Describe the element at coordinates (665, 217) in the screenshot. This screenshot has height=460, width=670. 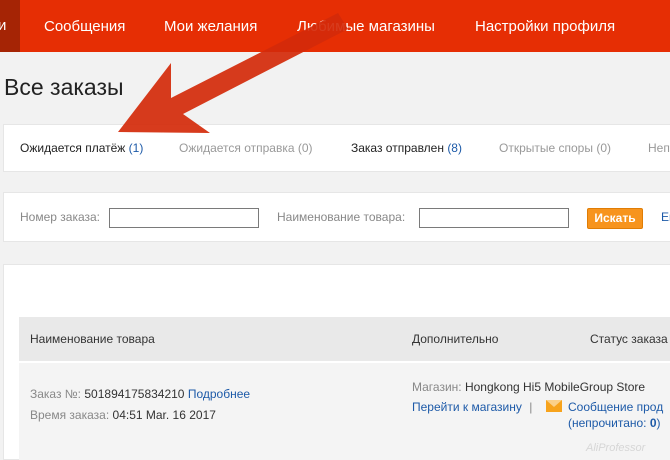
I see `more-filters-link: Ещ` at that location.